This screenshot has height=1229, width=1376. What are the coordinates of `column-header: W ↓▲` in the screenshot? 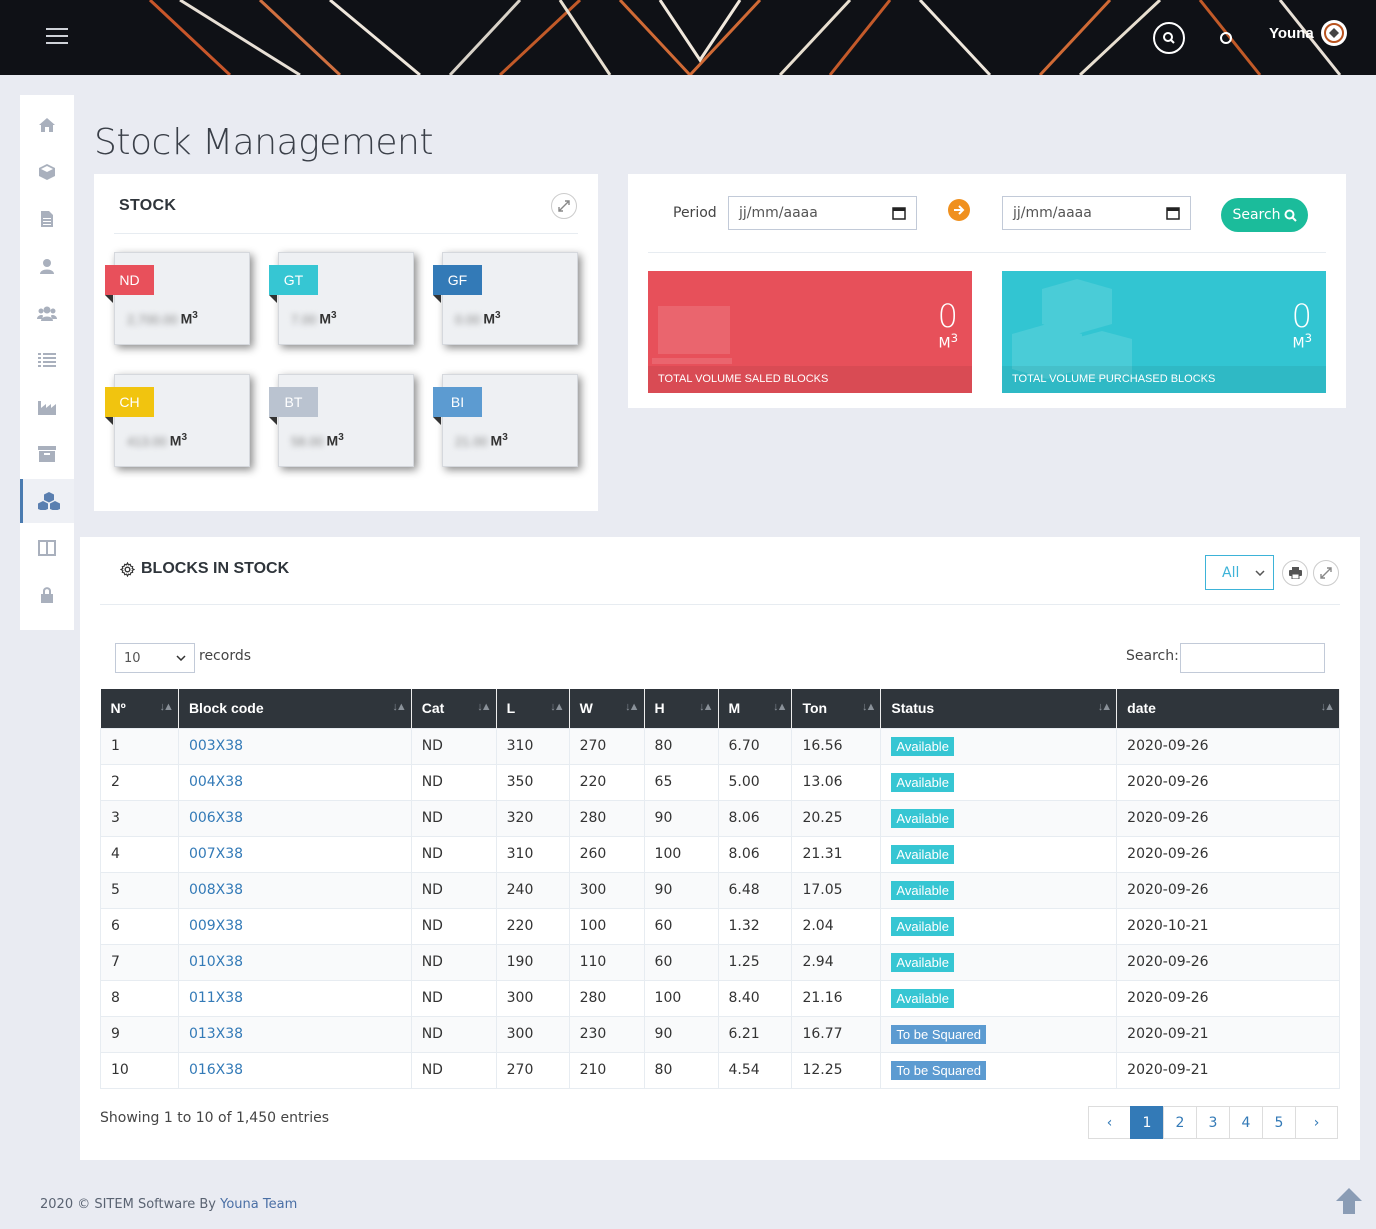 It's located at (607, 708).